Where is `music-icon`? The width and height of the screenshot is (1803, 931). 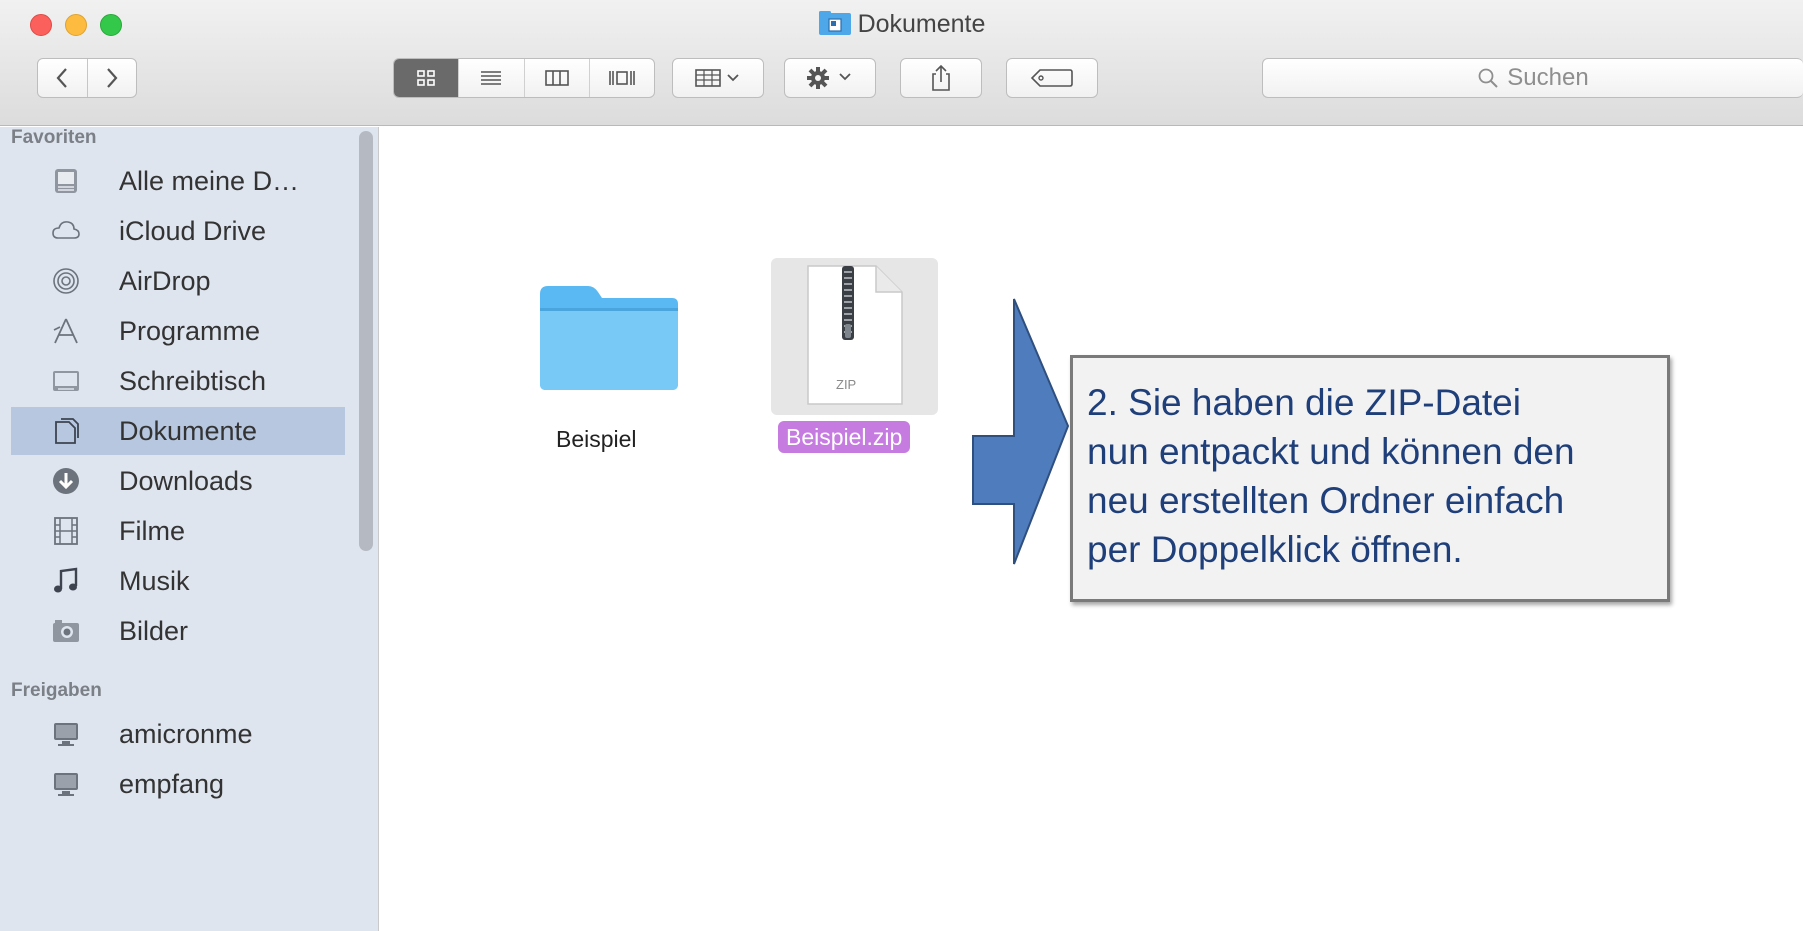
music-icon is located at coordinates (66, 580).